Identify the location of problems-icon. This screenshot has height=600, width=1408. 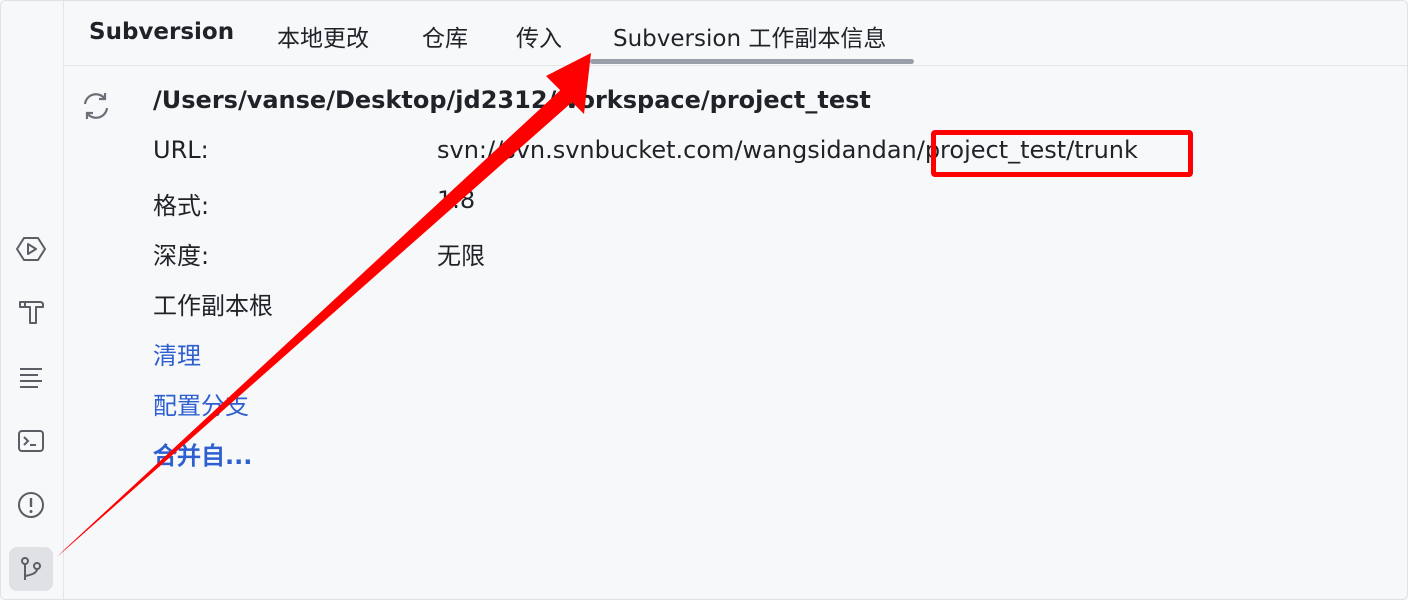
(31, 505).